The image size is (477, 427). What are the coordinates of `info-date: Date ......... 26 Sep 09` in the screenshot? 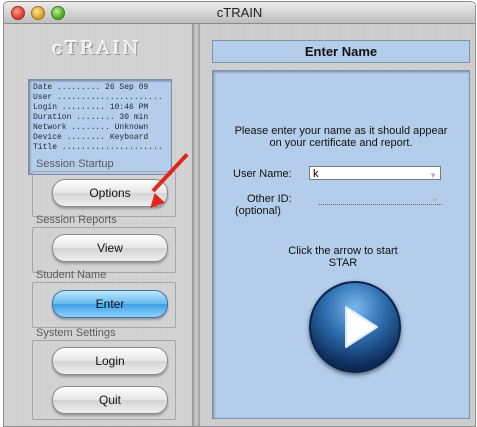 It's located at (91, 87).